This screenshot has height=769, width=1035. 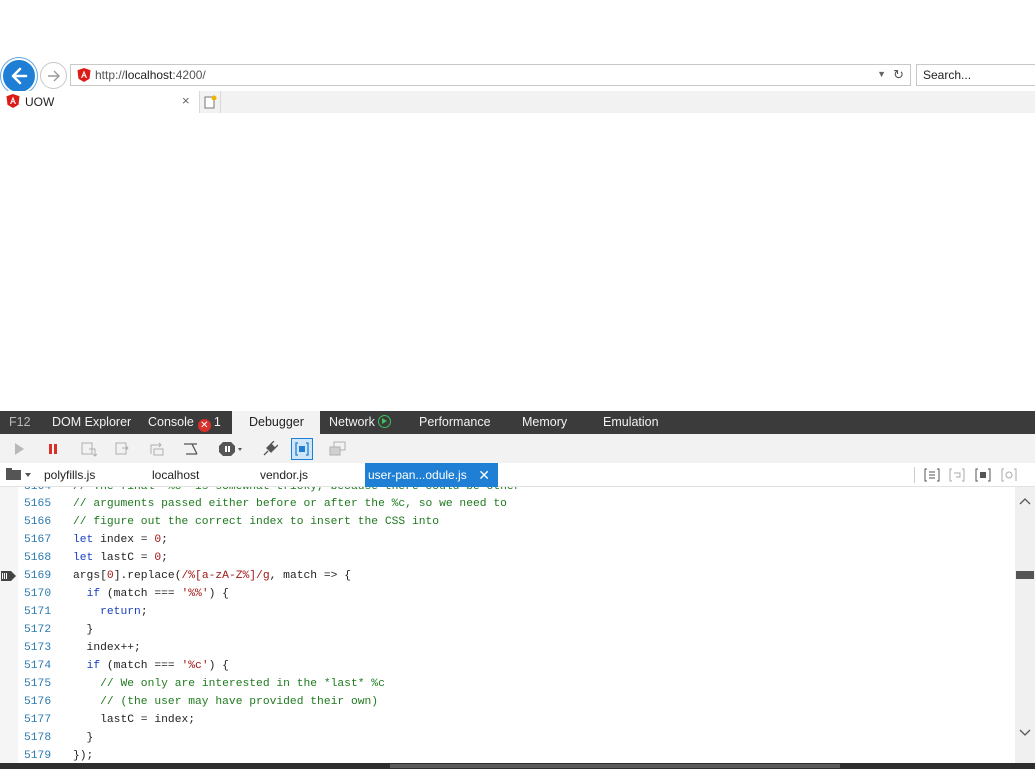 I want to click on open-document-button, so click(x=19, y=476).